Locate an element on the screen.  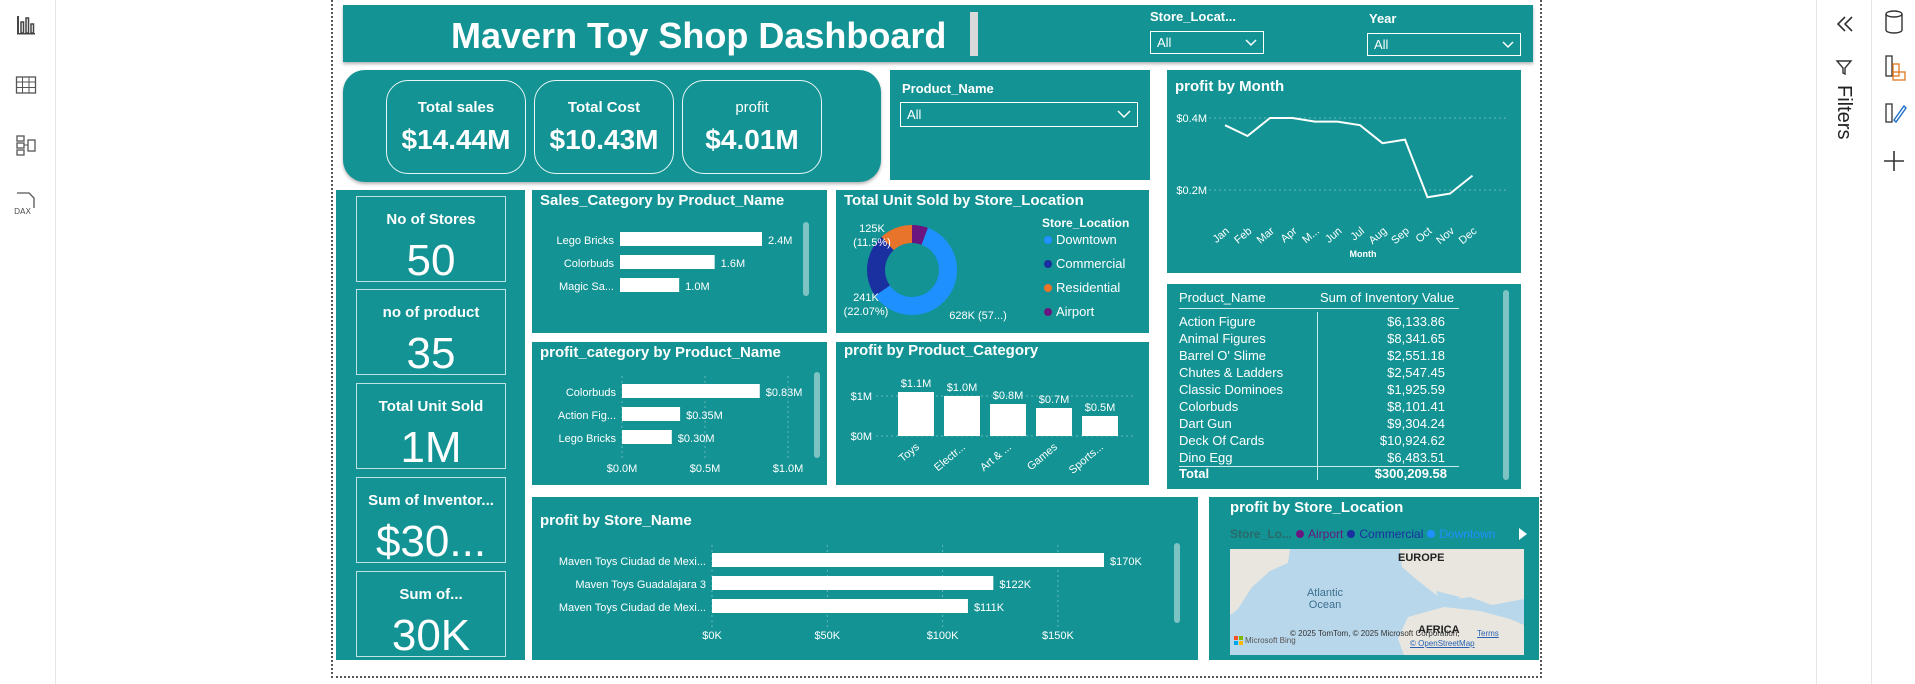
card-sum-of: Sum of... 30K is located at coordinates (431, 614).